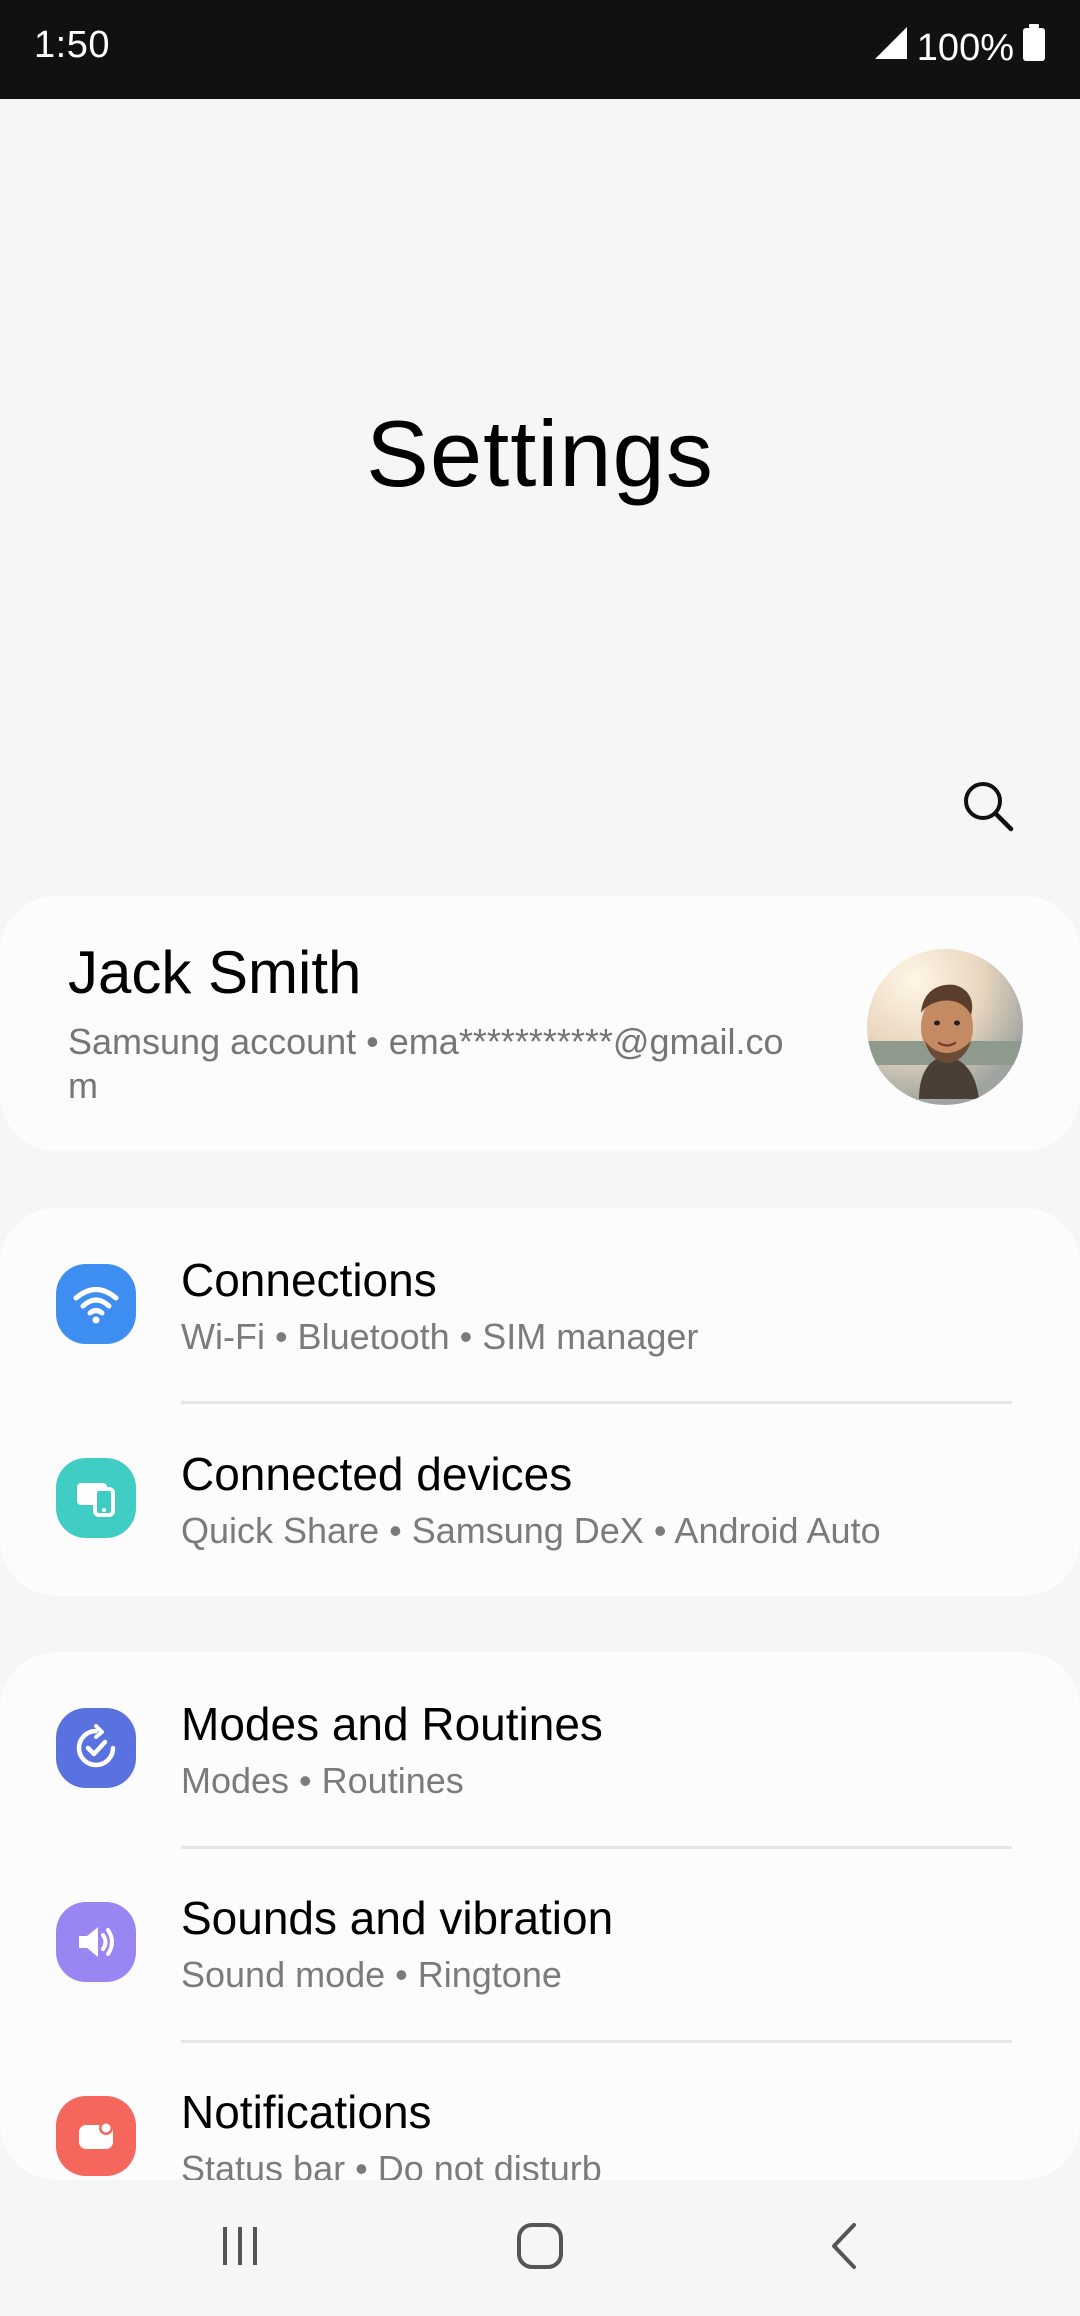 The width and height of the screenshot is (1080, 2316). What do you see at coordinates (397, 1918) in the screenshot?
I see `settings-item-title: Sounds and vibration` at bounding box center [397, 1918].